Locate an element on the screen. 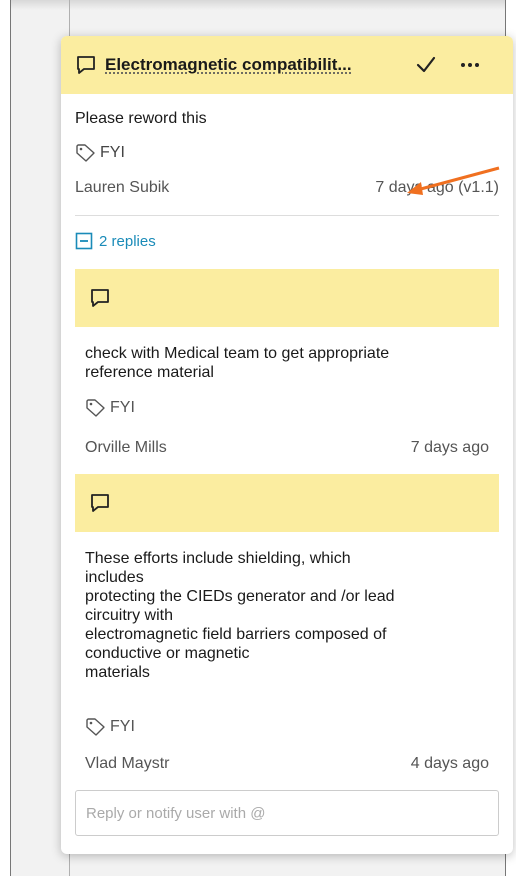 This screenshot has height=876, width=516. replies-toggle: 2 replies is located at coordinates (287, 241).